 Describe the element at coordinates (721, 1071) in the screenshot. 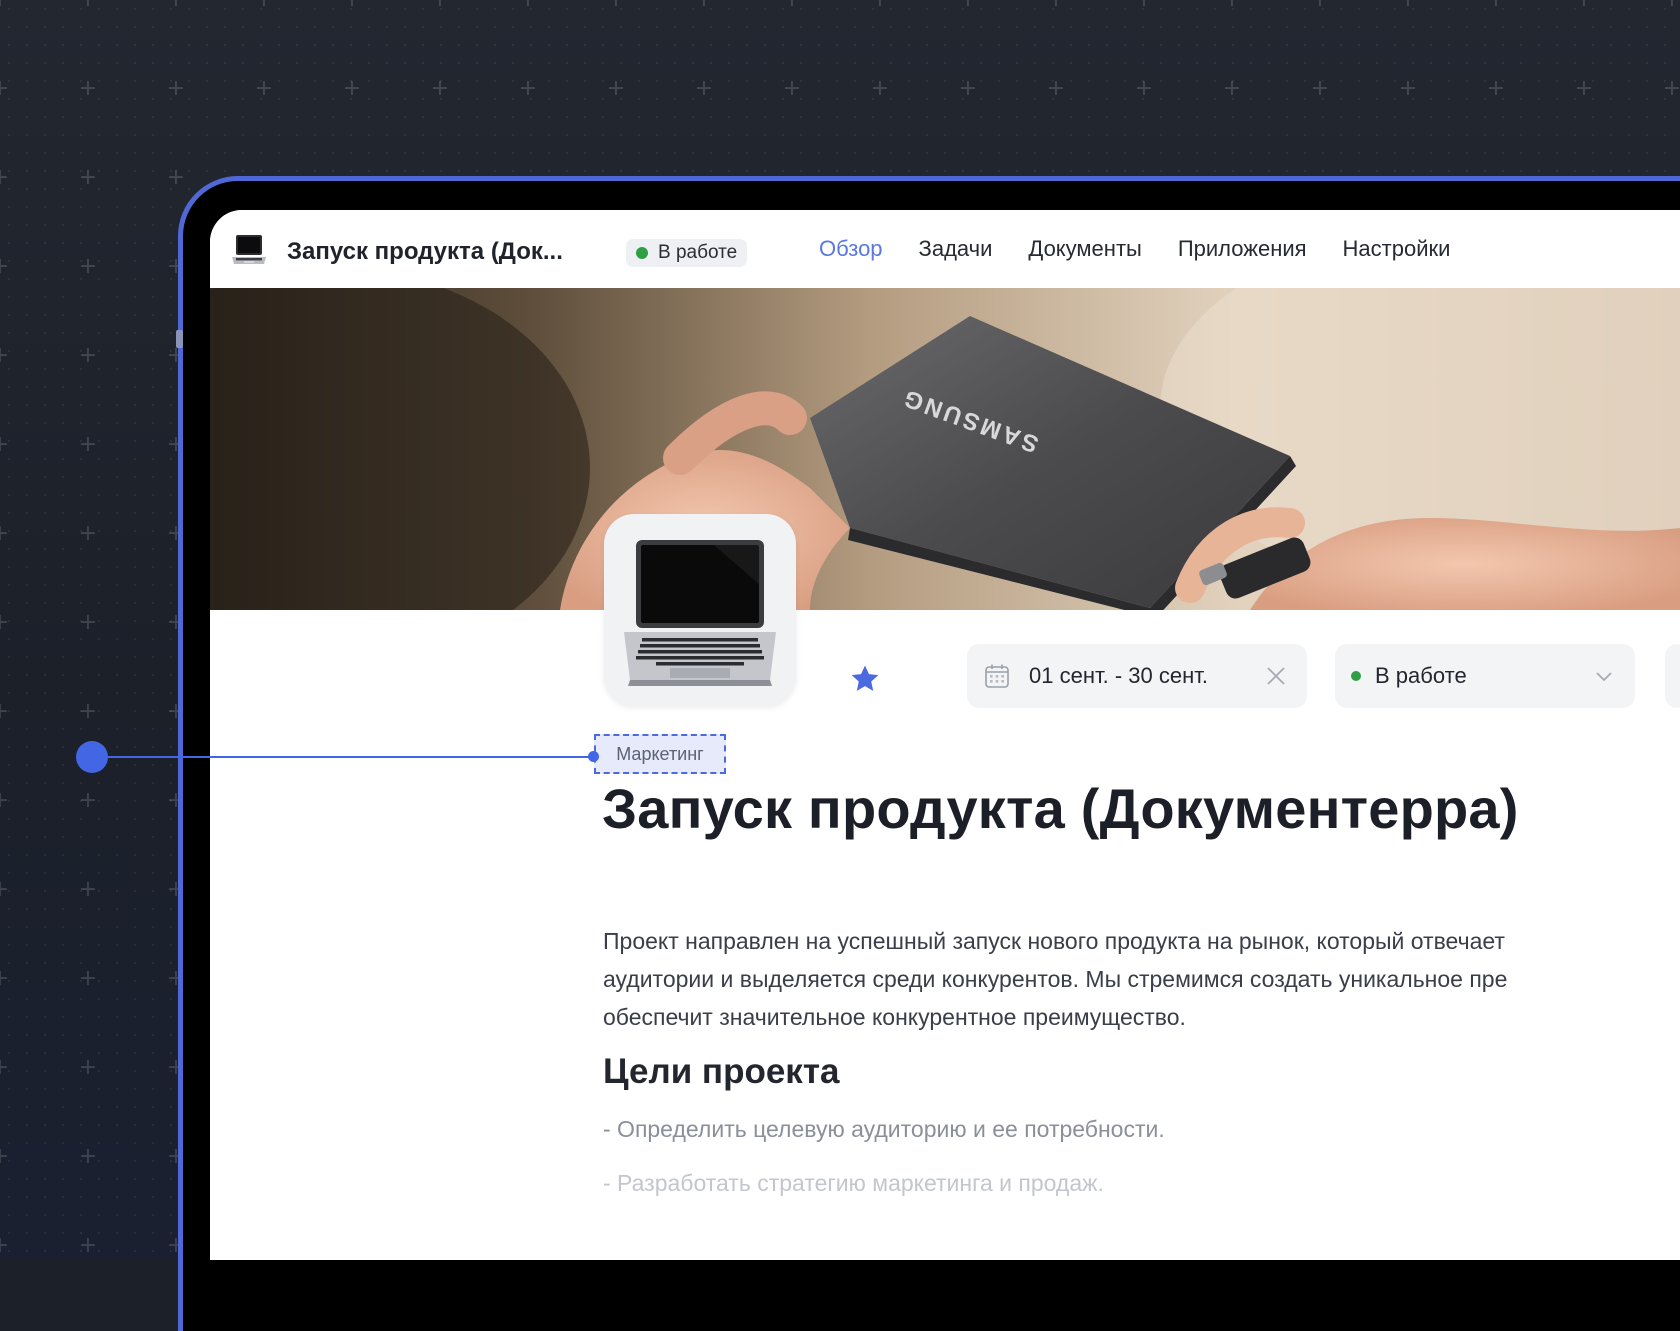

I see `goals-heading: Цели проекта` at that location.